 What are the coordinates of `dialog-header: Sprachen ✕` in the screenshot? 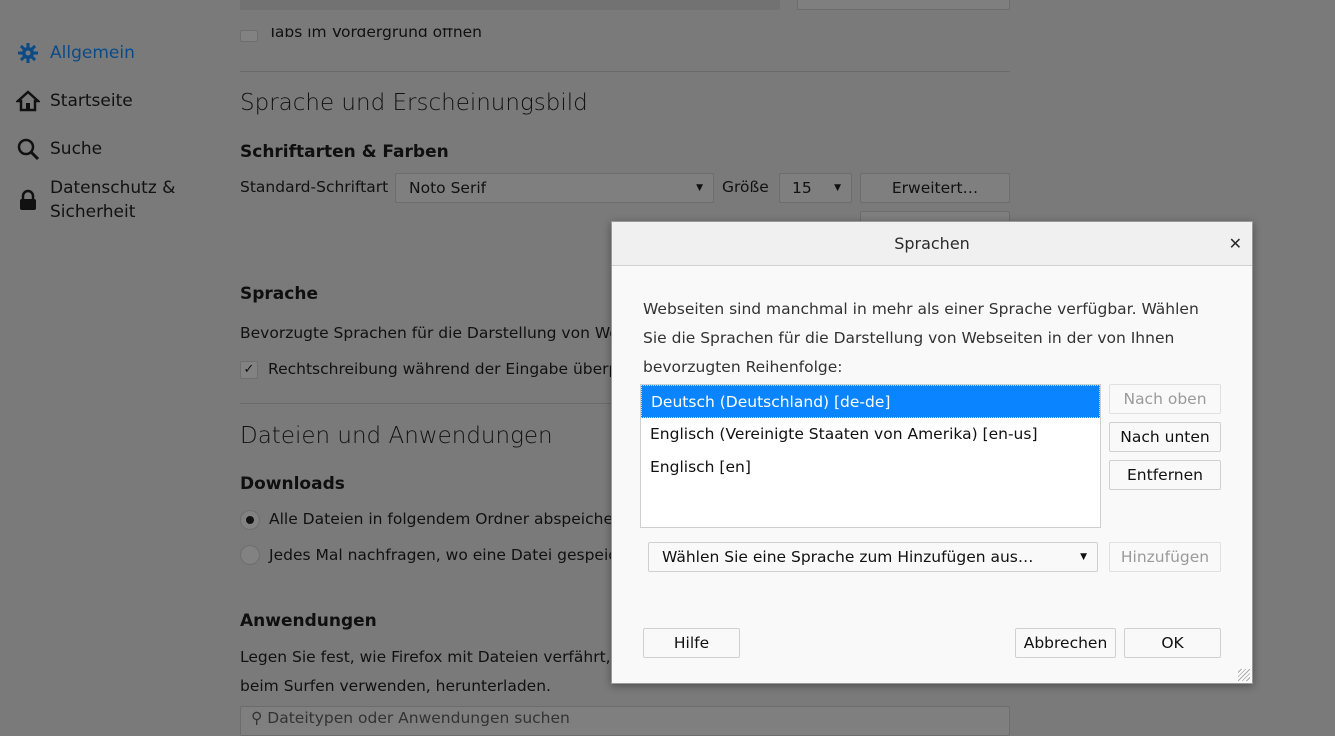 It's located at (932, 244).